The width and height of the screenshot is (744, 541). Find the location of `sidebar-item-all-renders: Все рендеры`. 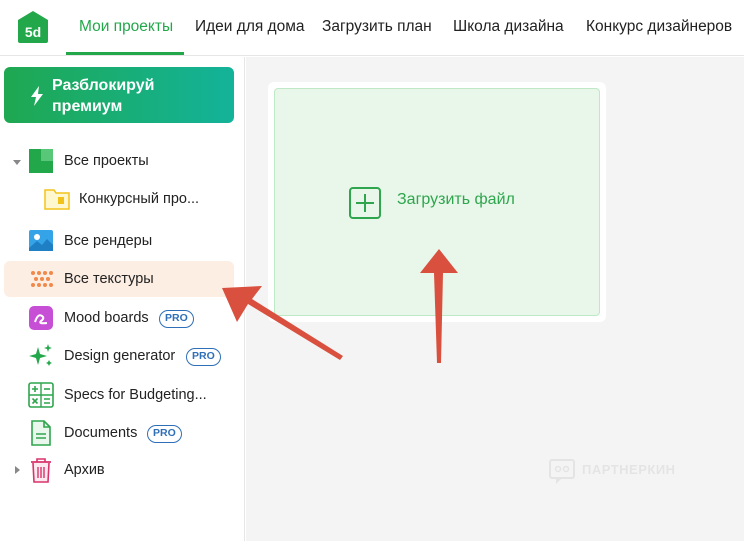

sidebar-item-all-renders: Все рендеры is located at coordinates (119, 241).